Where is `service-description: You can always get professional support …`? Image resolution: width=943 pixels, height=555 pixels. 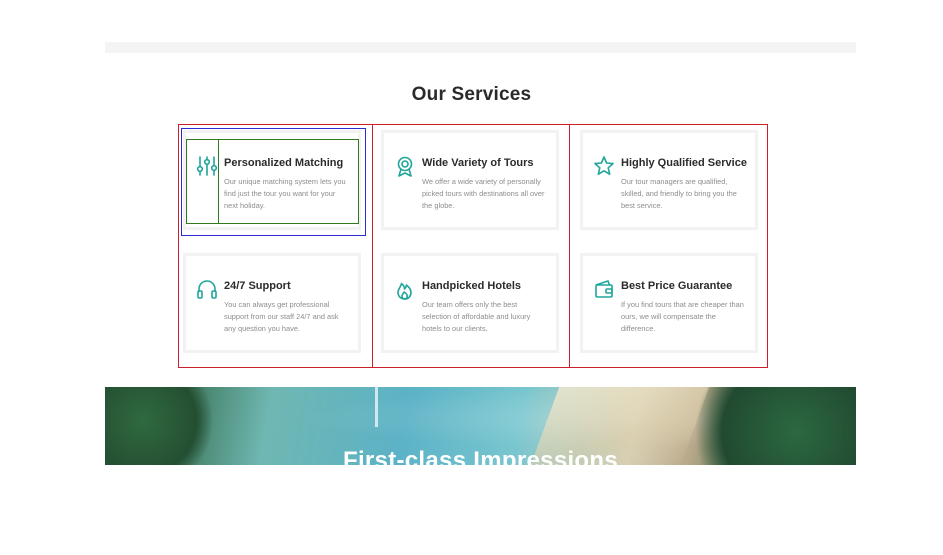
service-description: You can always get professional support … is located at coordinates (281, 316).